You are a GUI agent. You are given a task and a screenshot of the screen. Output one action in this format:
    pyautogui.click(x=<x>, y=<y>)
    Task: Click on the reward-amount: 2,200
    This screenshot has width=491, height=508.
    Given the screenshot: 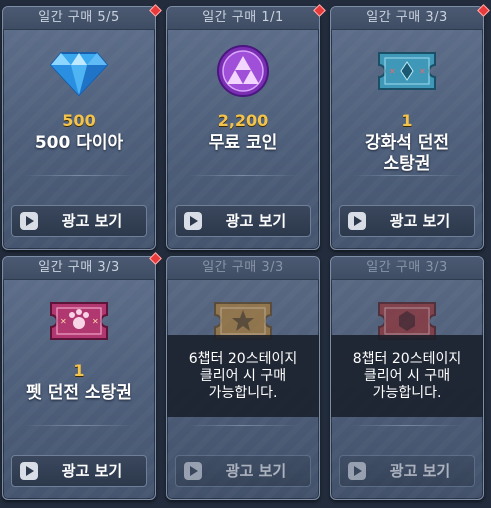 What is the action you would take?
    pyautogui.click(x=243, y=120)
    